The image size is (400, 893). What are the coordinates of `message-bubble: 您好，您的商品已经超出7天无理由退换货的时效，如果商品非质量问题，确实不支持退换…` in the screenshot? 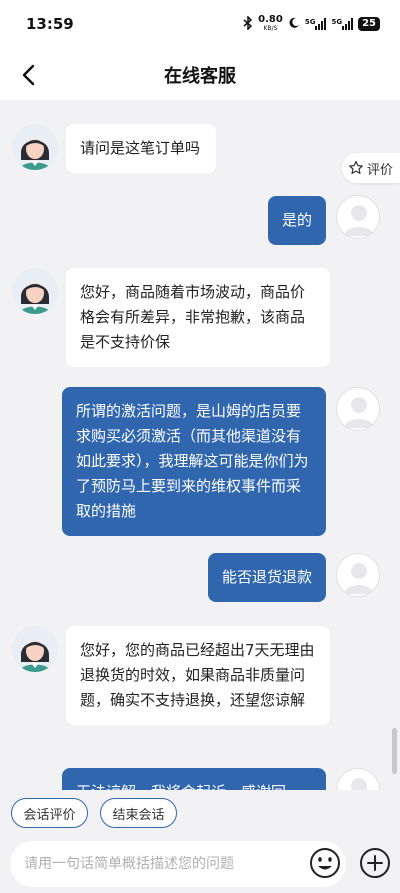 It's located at (198, 675).